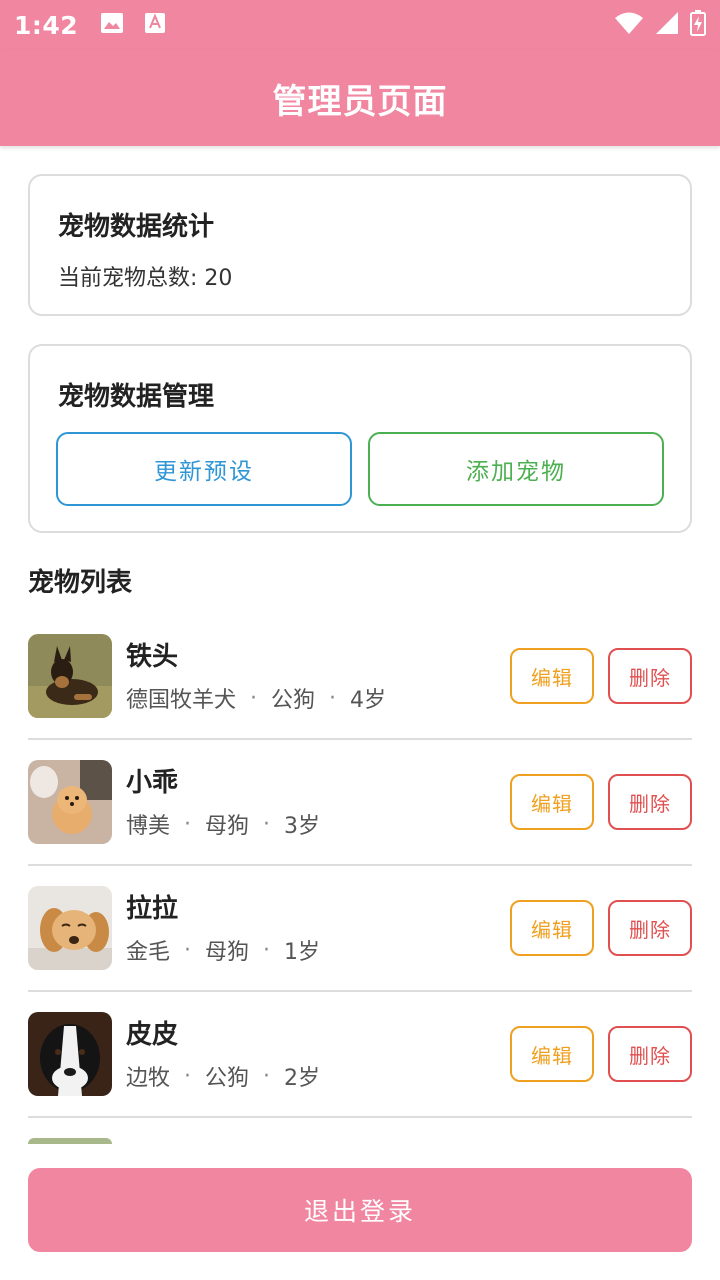 This screenshot has width=720, height=1280. What do you see at coordinates (302, 952) in the screenshot?
I see `pet-age: 1岁` at bounding box center [302, 952].